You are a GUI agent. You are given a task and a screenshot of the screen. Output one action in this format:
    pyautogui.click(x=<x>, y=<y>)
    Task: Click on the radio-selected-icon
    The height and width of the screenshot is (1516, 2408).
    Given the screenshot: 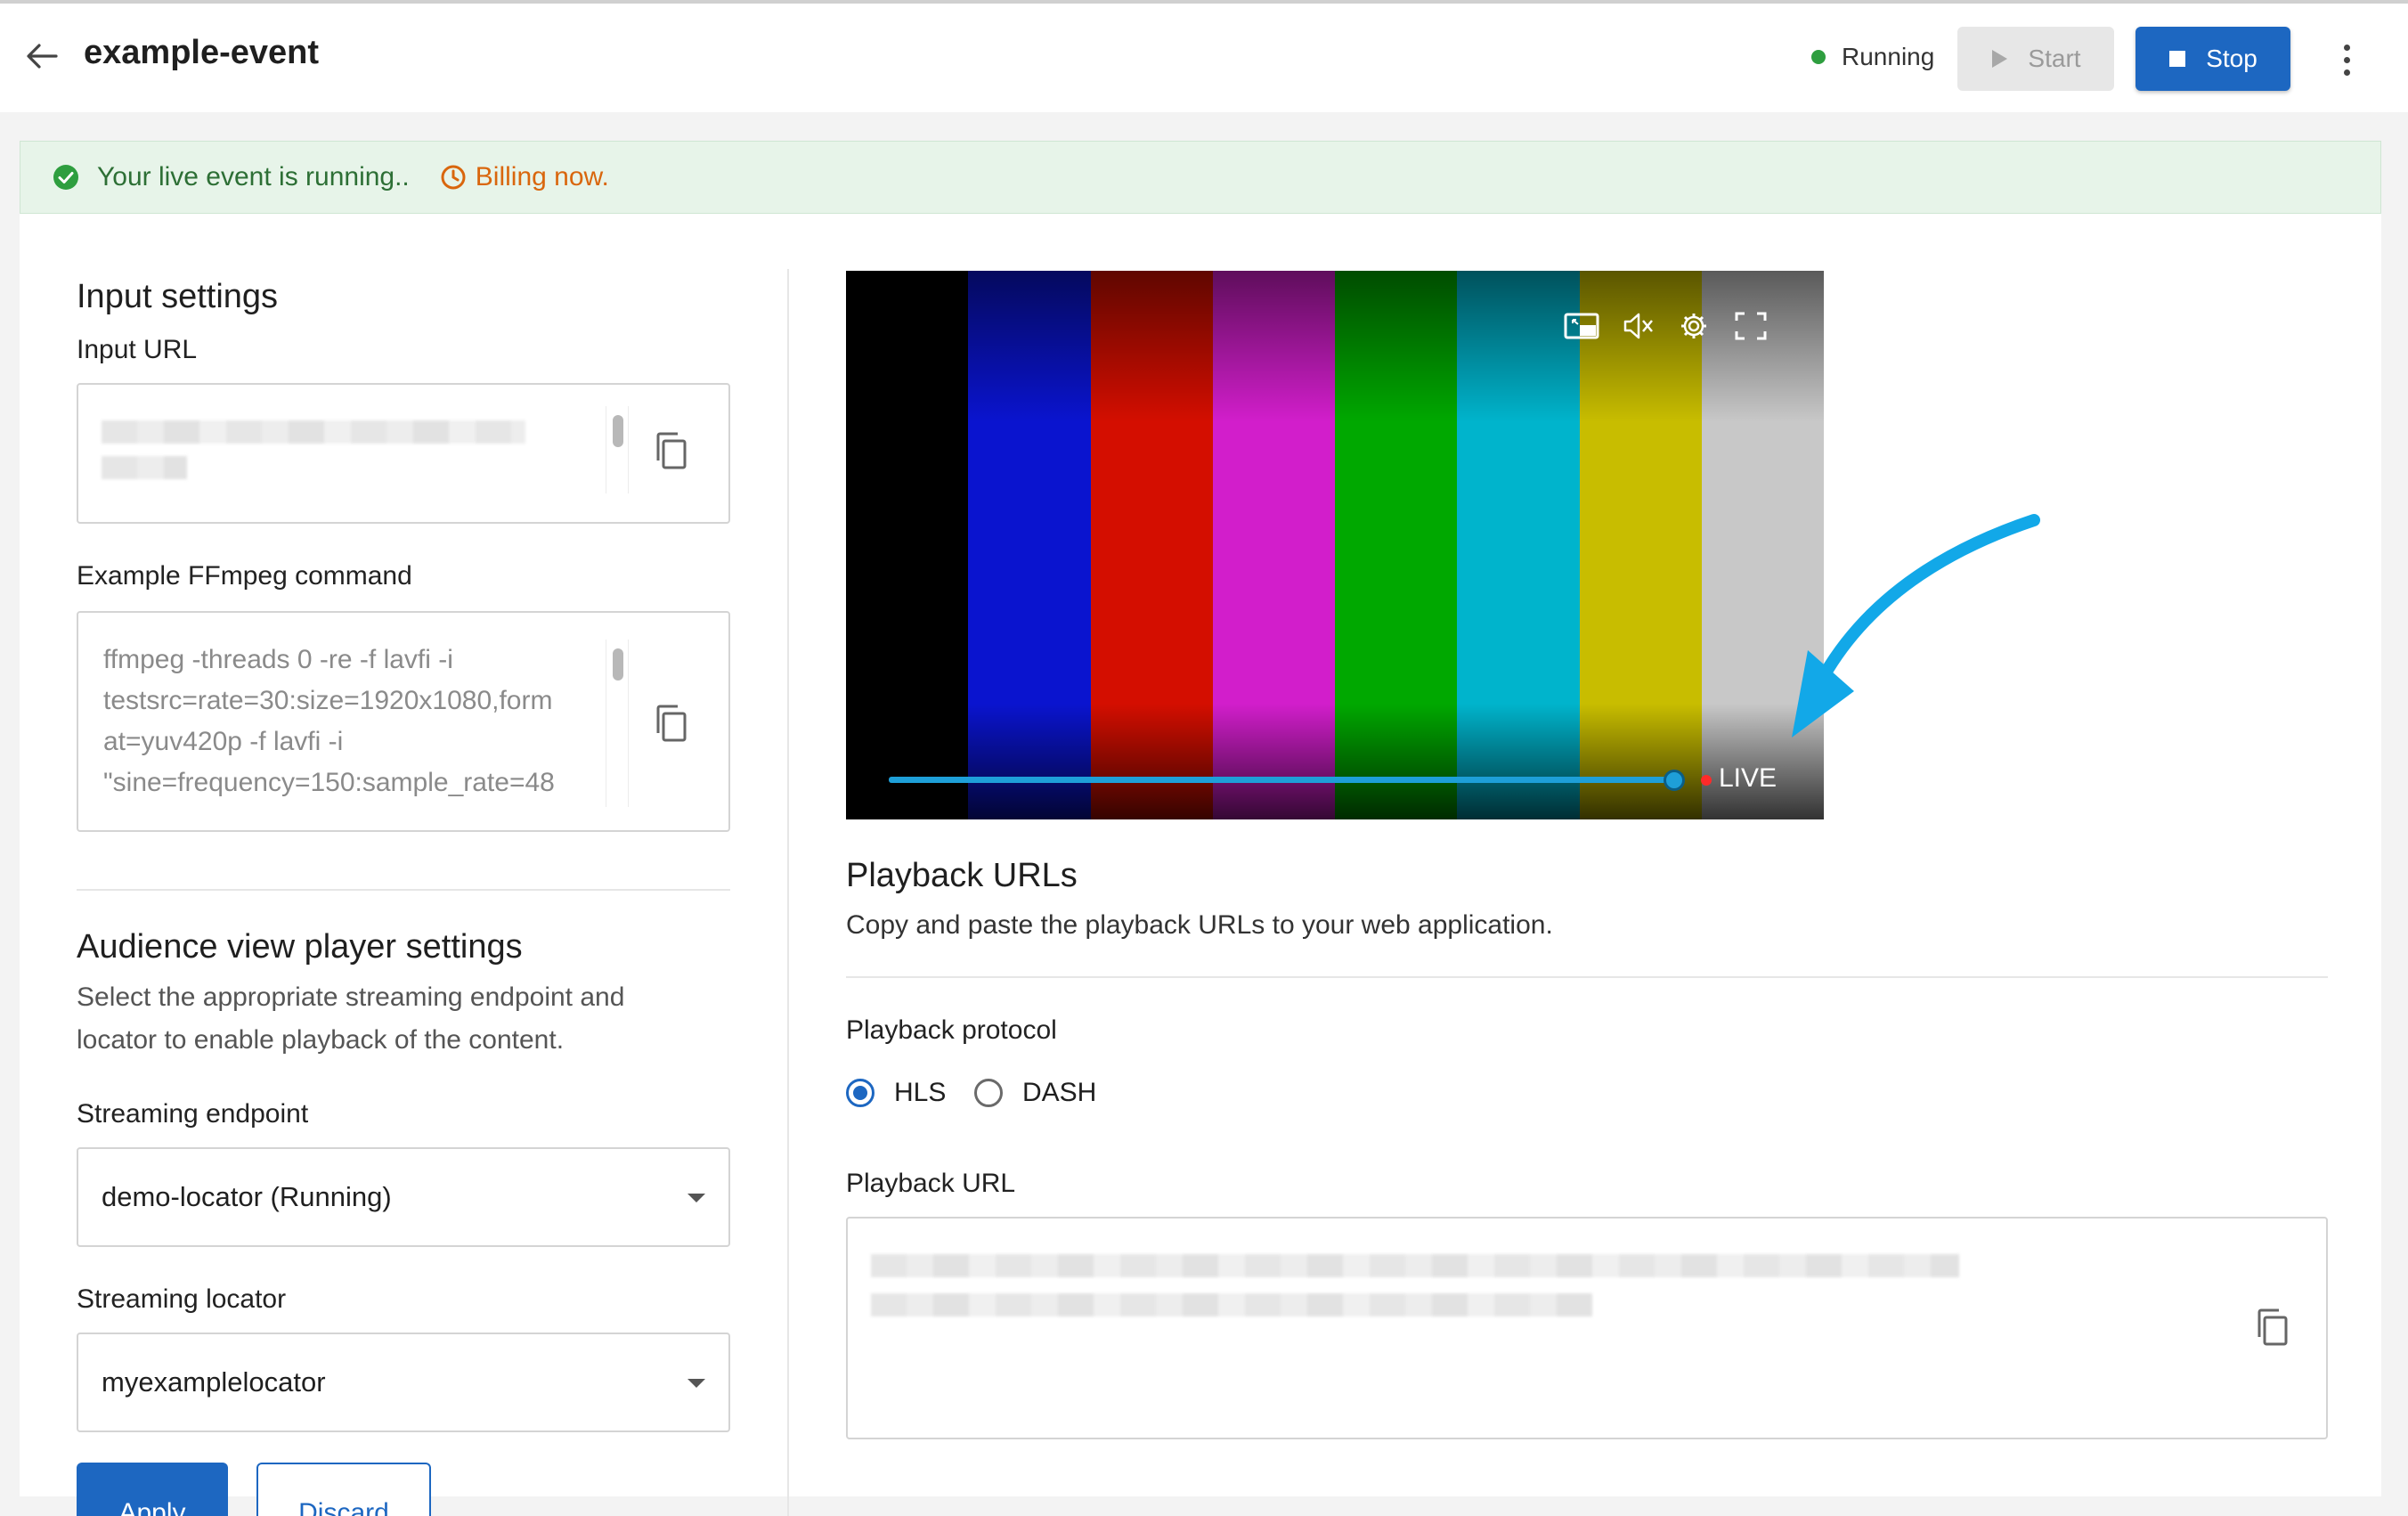 What is the action you would take?
    pyautogui.click(x=860, y=1093)
    